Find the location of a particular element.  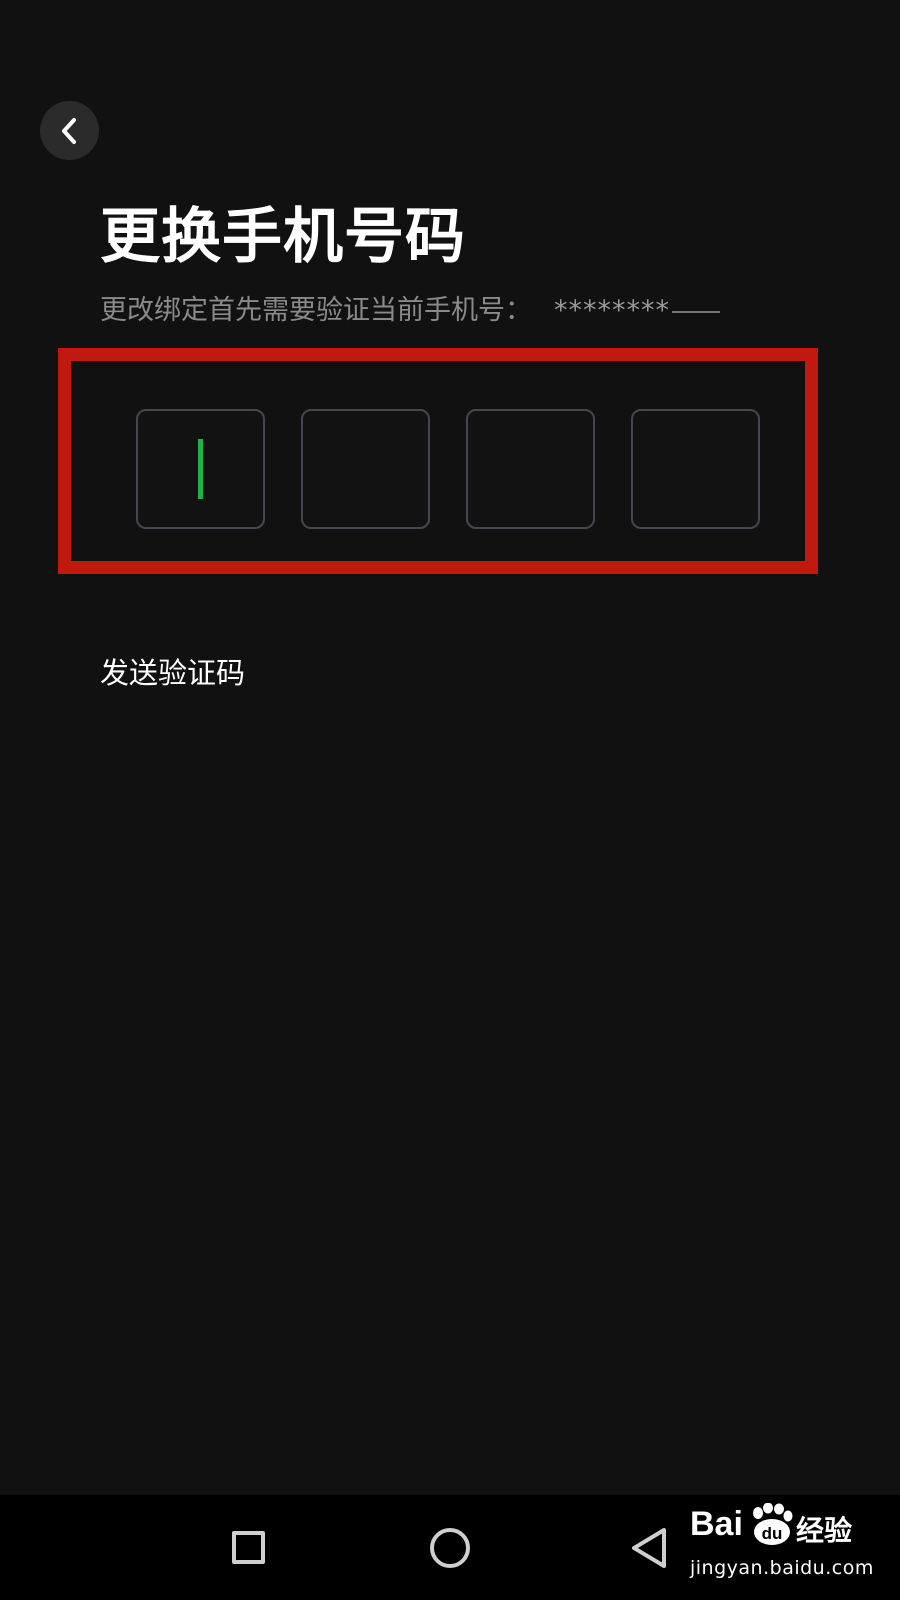

watermark-cn-text: 经验 is located at coordinates (824, 1530).